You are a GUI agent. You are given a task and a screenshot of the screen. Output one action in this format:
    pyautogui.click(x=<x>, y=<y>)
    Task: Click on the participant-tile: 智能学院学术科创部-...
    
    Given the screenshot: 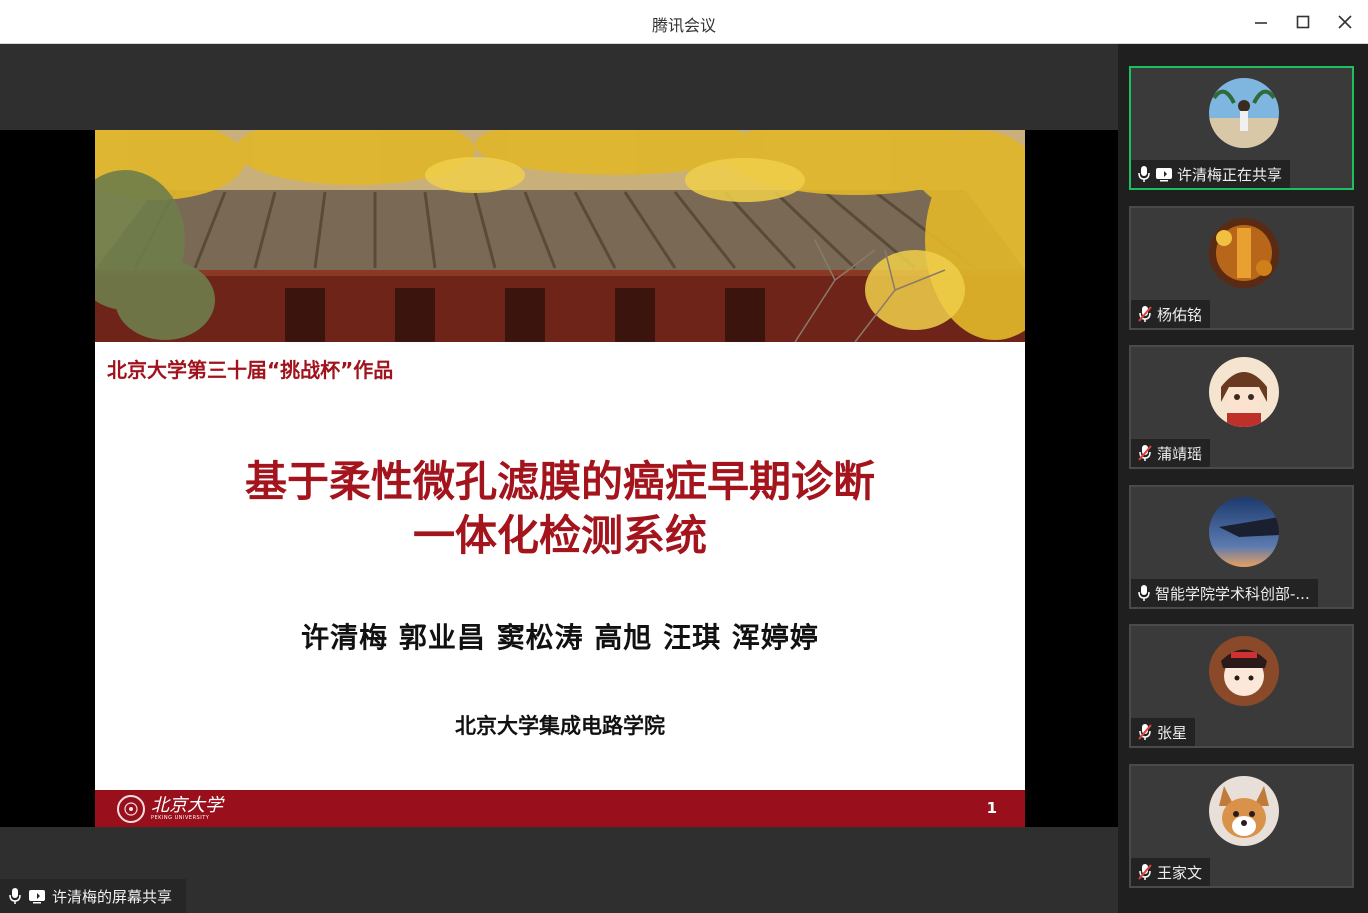 What is the action you would take?
    pyautogui.click(x=1241, y=547)
    